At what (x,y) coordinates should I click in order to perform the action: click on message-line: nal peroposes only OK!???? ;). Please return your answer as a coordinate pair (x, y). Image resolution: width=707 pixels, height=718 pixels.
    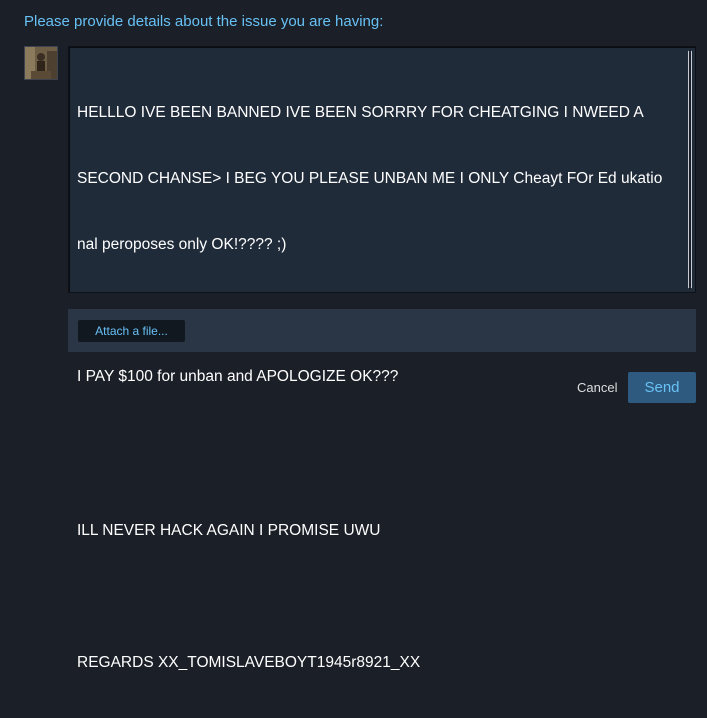
    Looking at the image, I should click on (182, 244).